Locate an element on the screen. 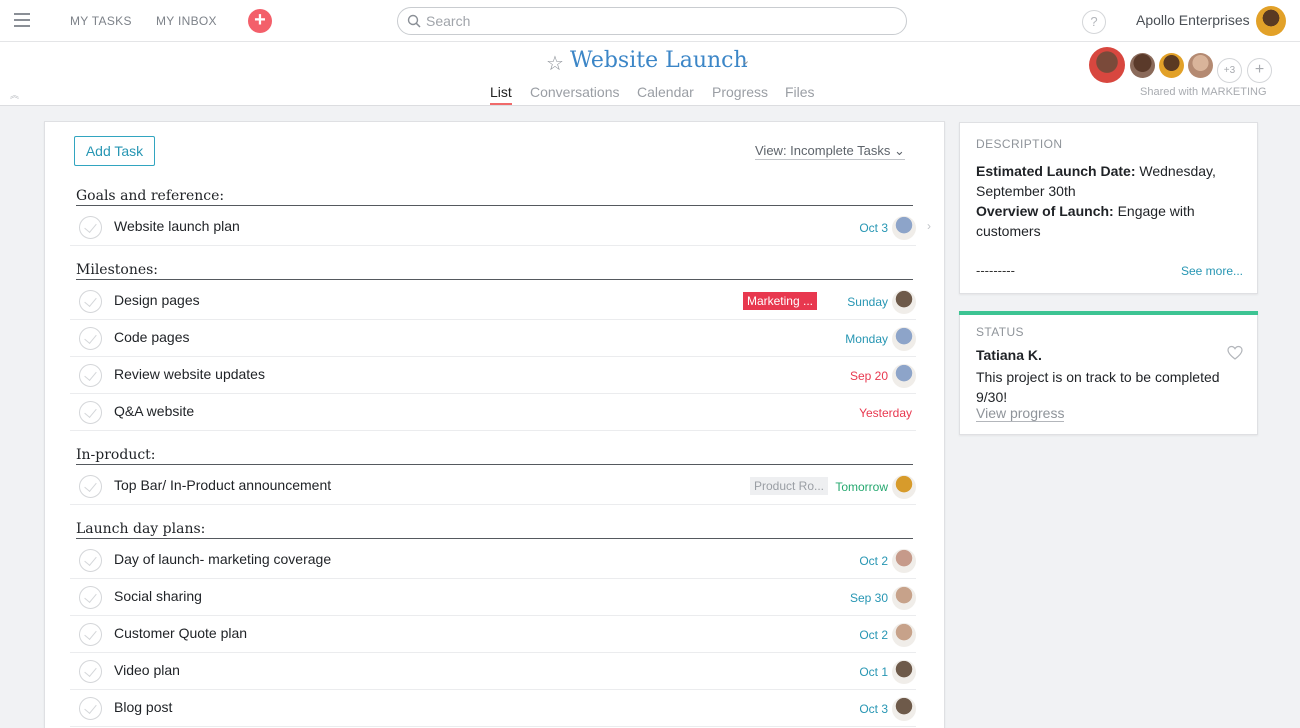 The height and width of the screenshot is (728, 1300). tab-files: Files is located at coordinates (800, 92).